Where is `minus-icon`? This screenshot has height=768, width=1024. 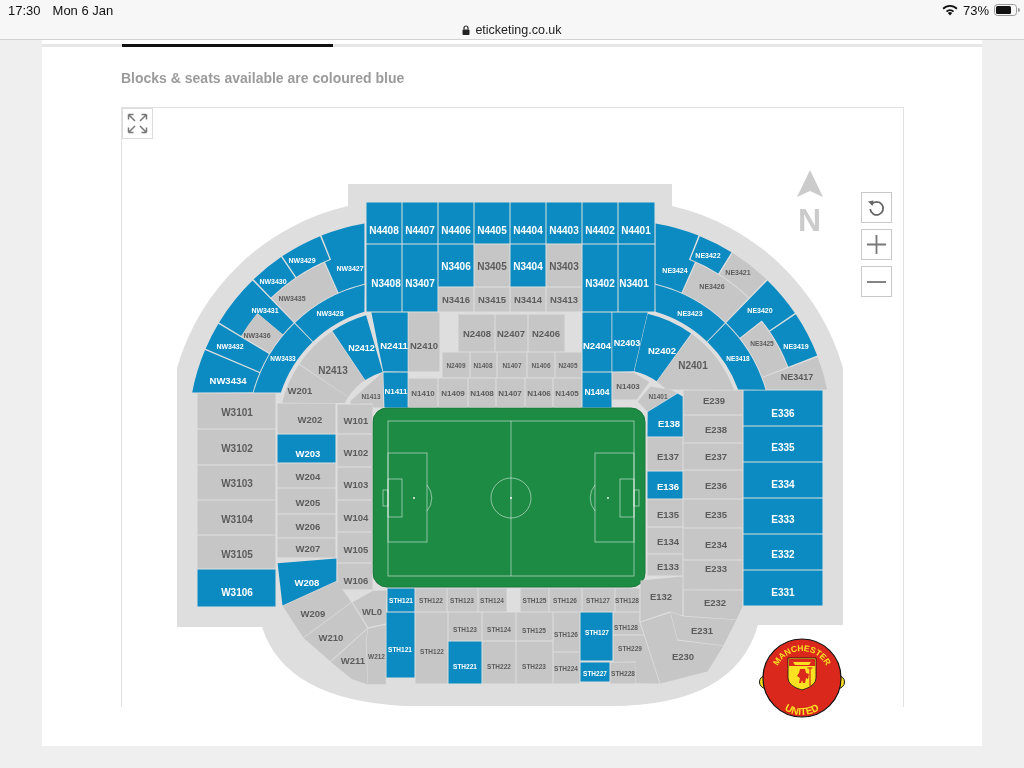
minus-icon is located at coordinates (876, 281).